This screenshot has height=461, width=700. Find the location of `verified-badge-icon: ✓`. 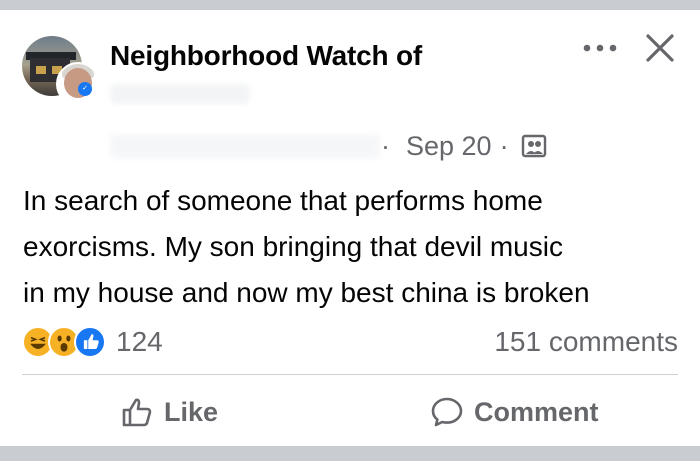

verified-badge-icon: ✓ is located at coordinates (85, 89).